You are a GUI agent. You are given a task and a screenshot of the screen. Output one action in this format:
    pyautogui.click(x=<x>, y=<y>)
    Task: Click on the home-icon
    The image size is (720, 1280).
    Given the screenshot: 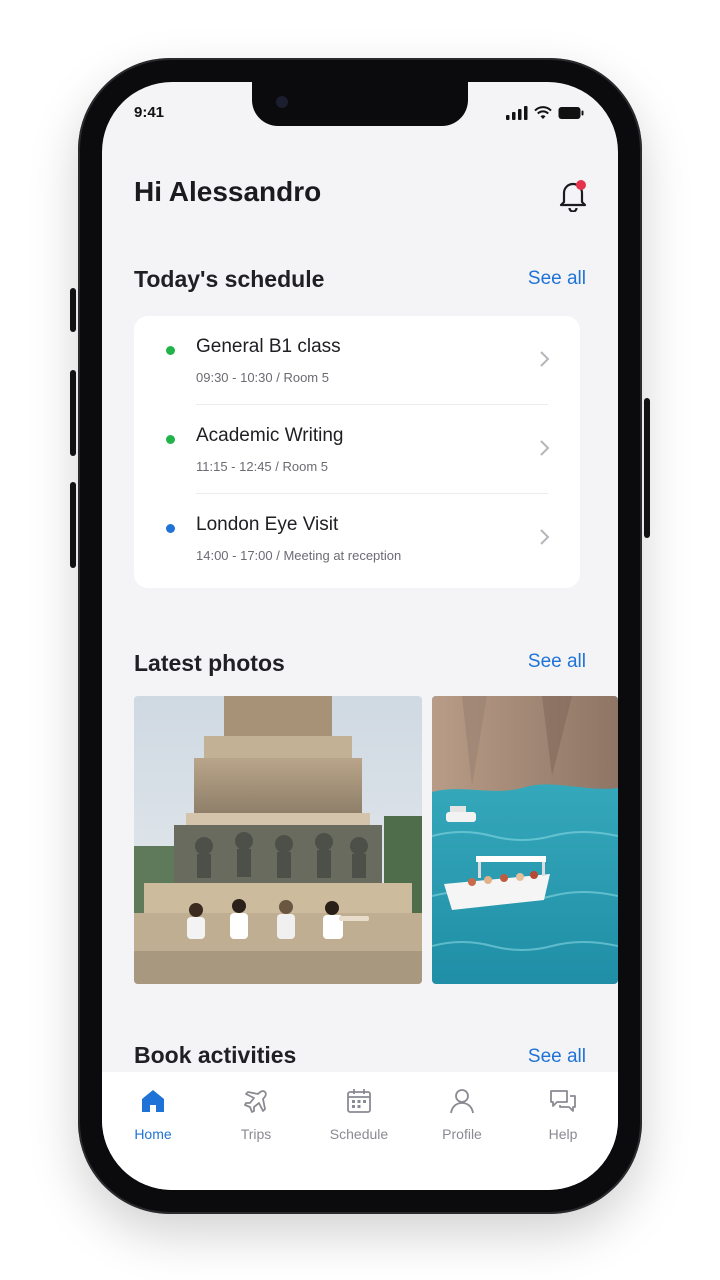 What is the action you would take?
    pyautogui.click(x=153, y=1101)
    